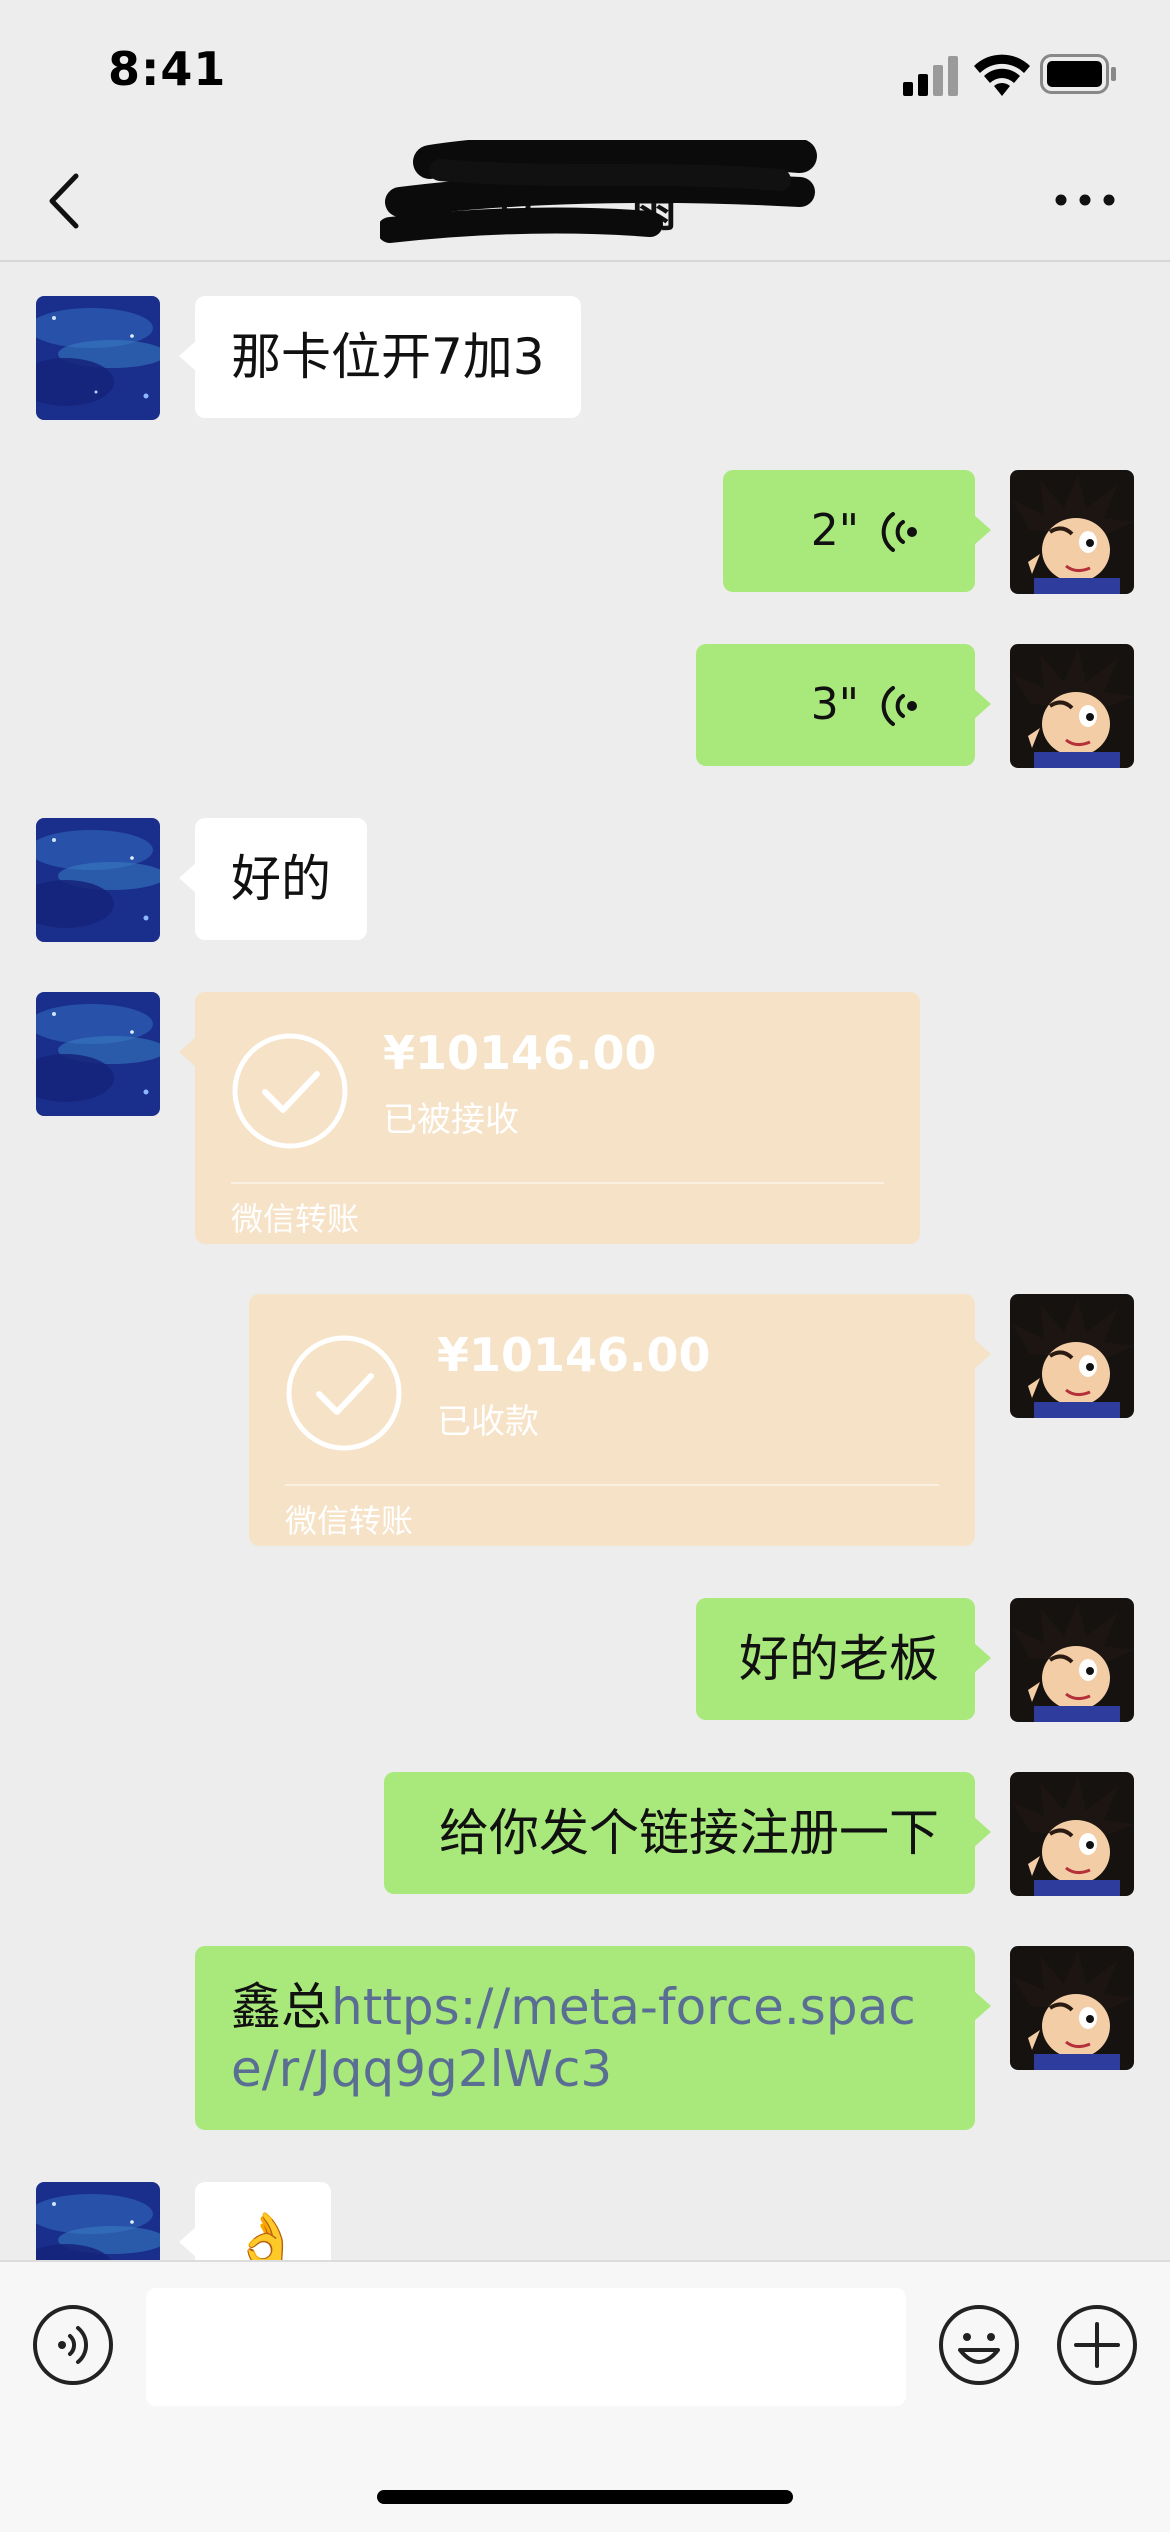 The height and width of the screenshot is (2532, 1170). I want to click on transfer-status: 已收款, so click(488, 1422).